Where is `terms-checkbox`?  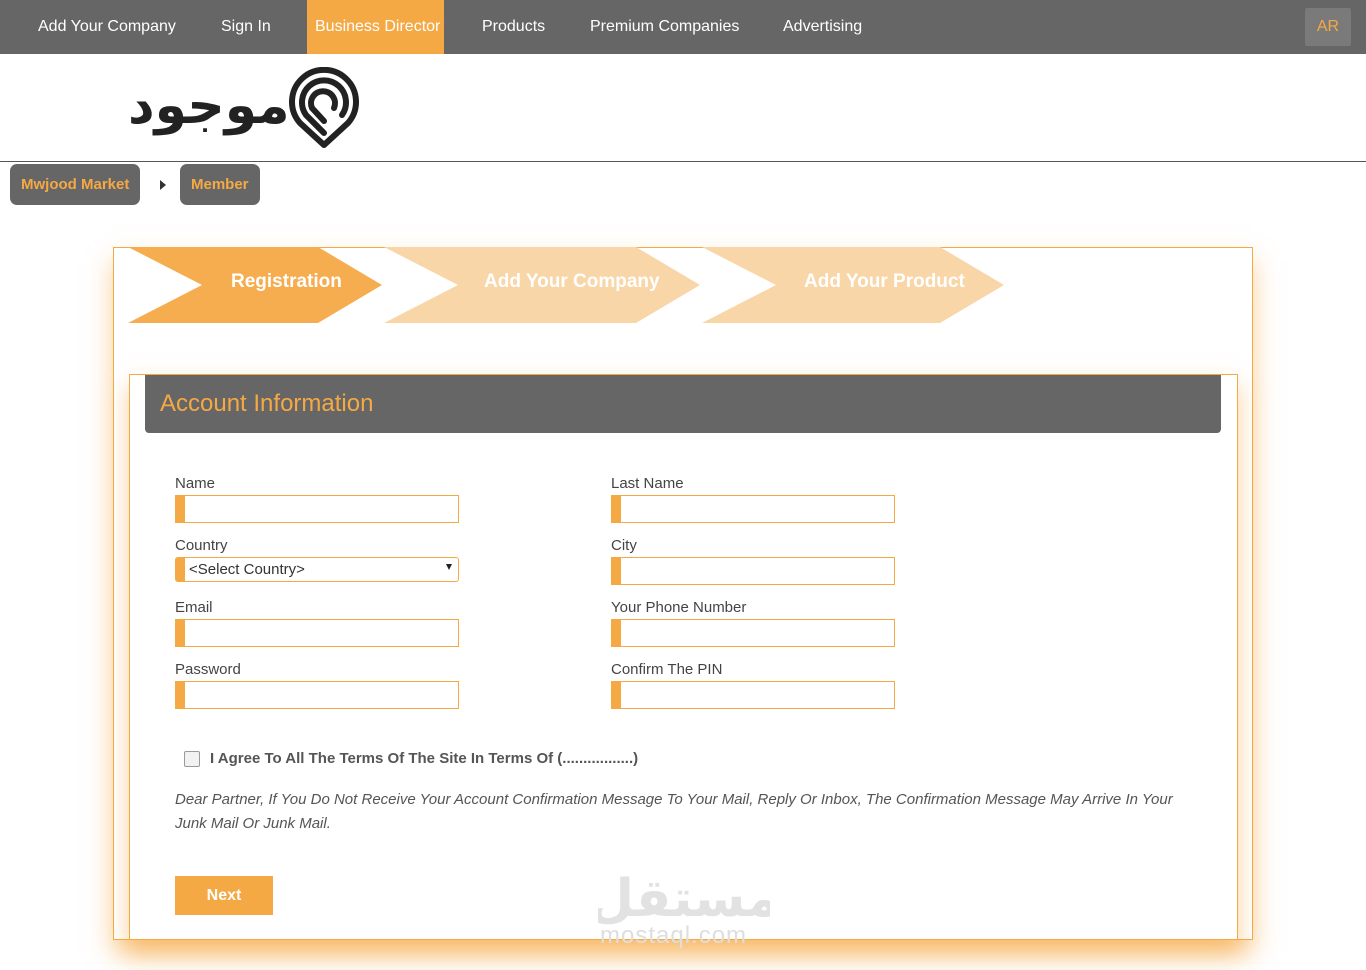 terms-checkbox is located at coordinates (192, 759).